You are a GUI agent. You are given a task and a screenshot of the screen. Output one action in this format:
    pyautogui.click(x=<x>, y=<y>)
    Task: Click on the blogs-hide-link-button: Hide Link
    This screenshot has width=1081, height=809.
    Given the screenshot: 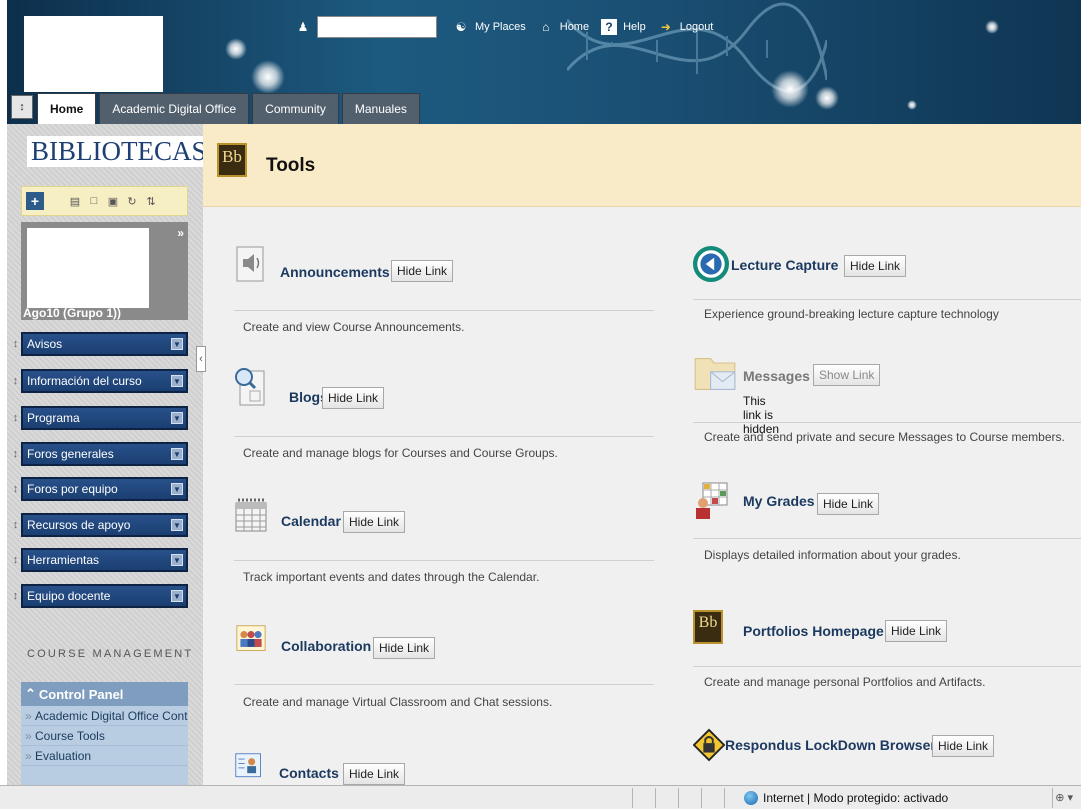 What is the action you would take?
    pyautogui.click(x=353, y=398)
    